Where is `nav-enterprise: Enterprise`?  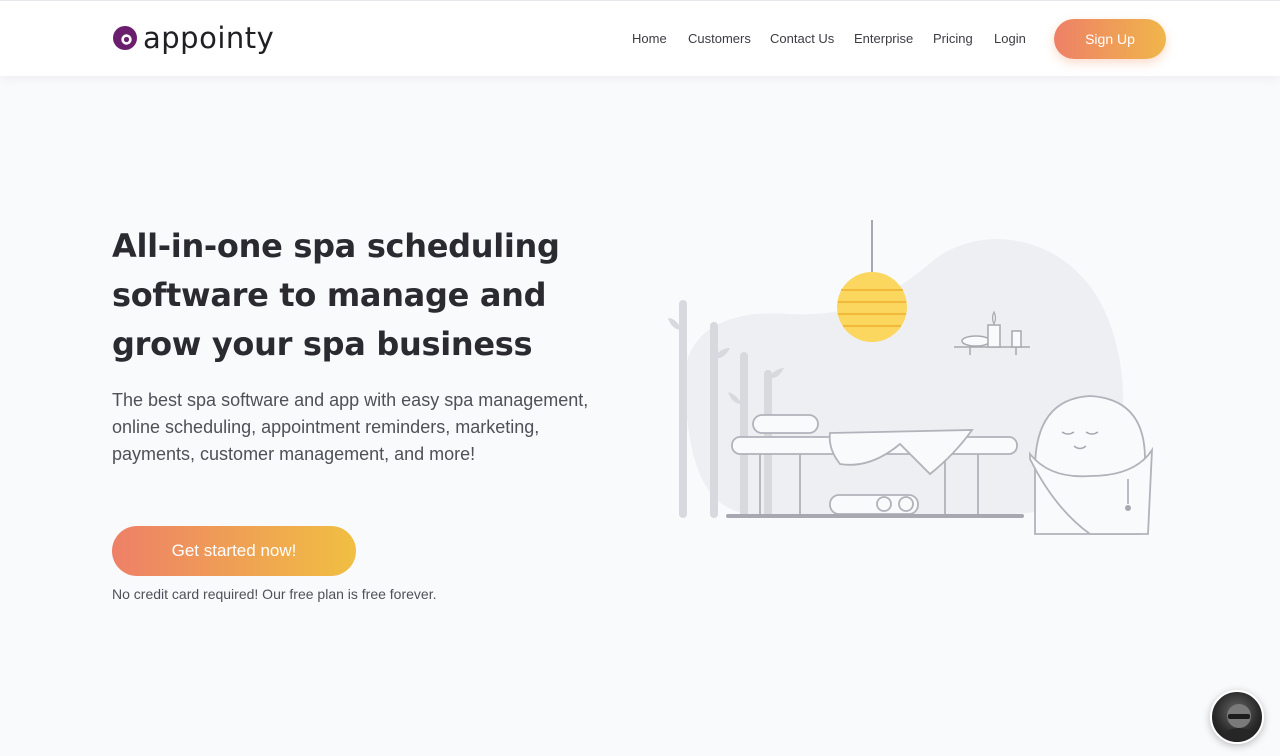 nav-enterprise: Enterprise is located at coordinates (883, 39).